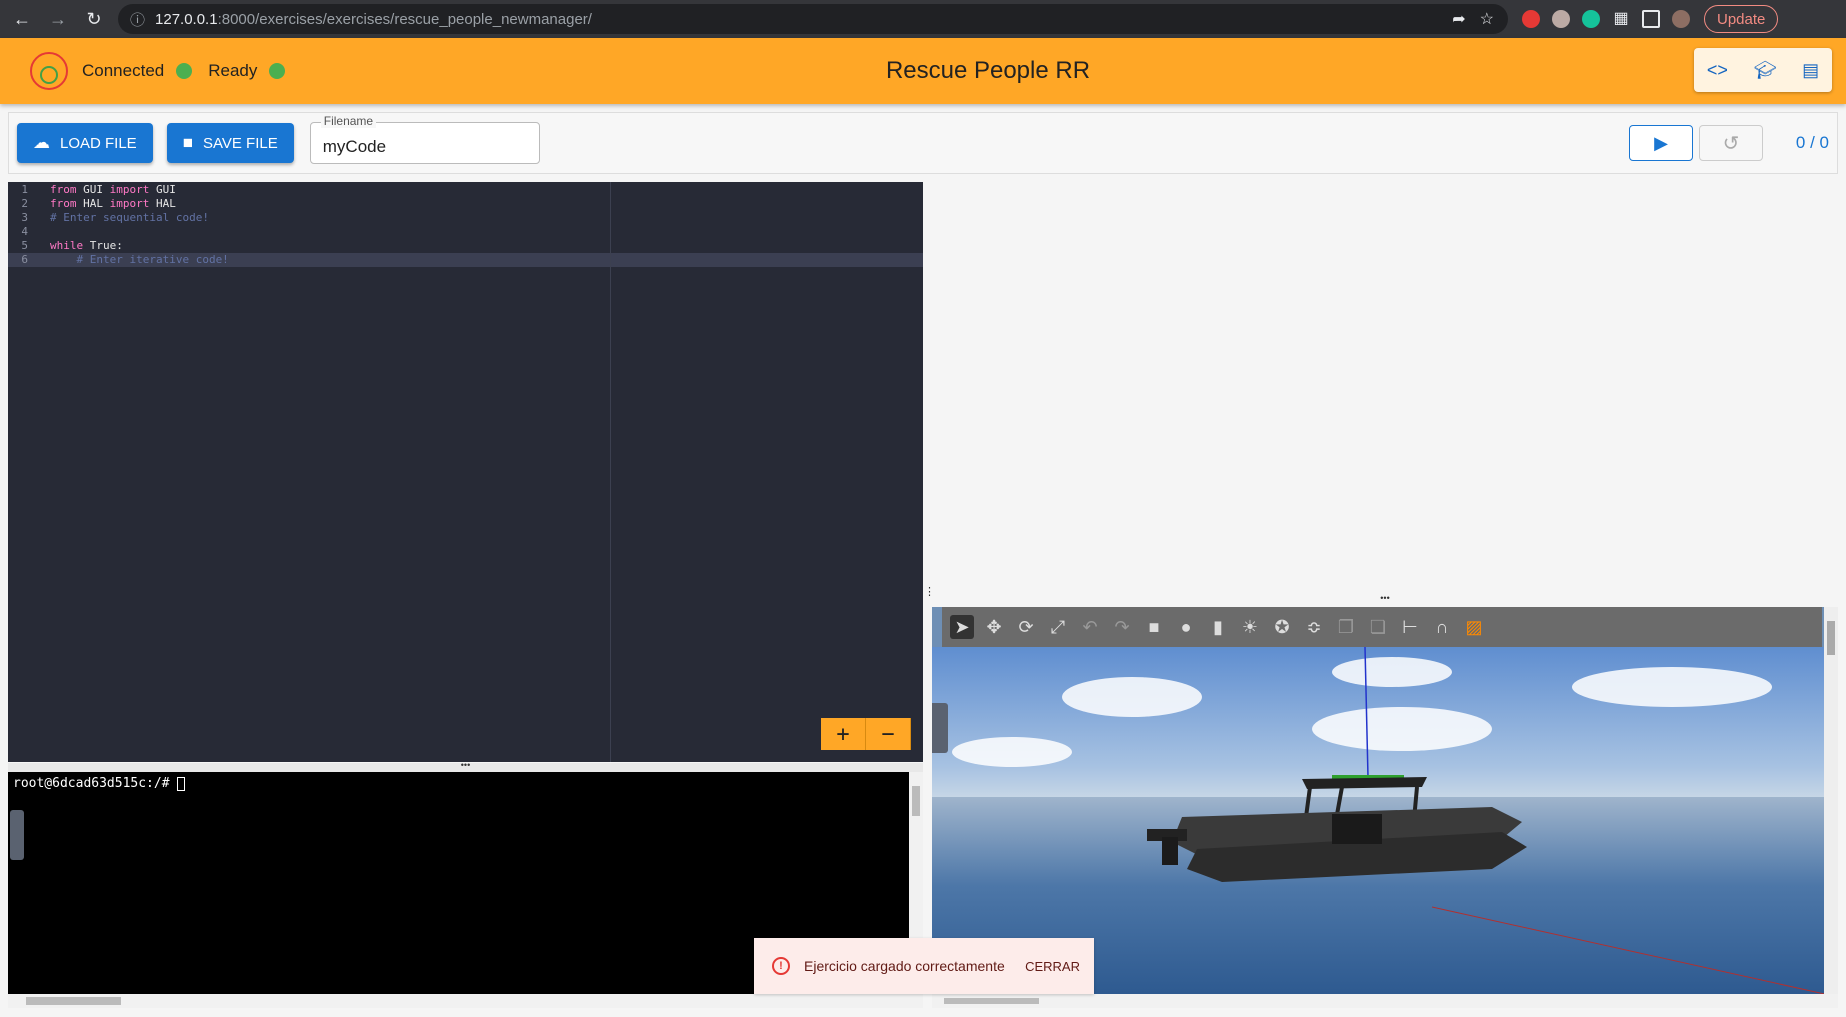 The width and height of the screenshot is (1846, 1017). What do you see at coordinates (348, 121) in the screenshot?
I see `filename-label: Filename` at bounding box center [348, 121].